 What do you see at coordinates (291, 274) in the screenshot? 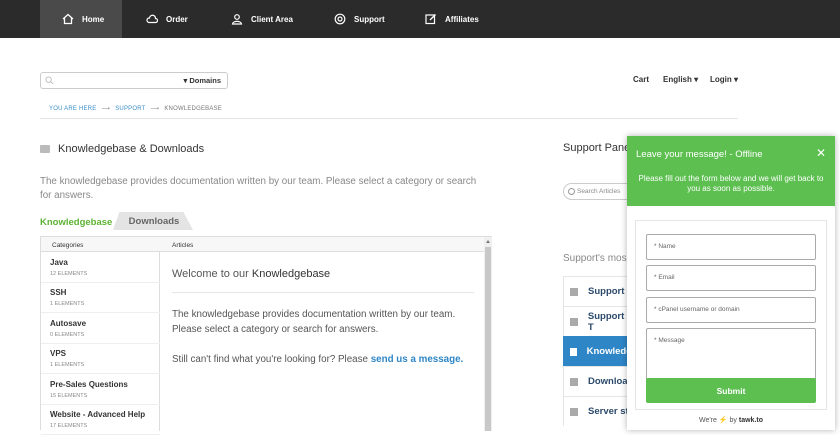
I see `welcome-bold: Knowledgebase` at bounding box center [291, 274].